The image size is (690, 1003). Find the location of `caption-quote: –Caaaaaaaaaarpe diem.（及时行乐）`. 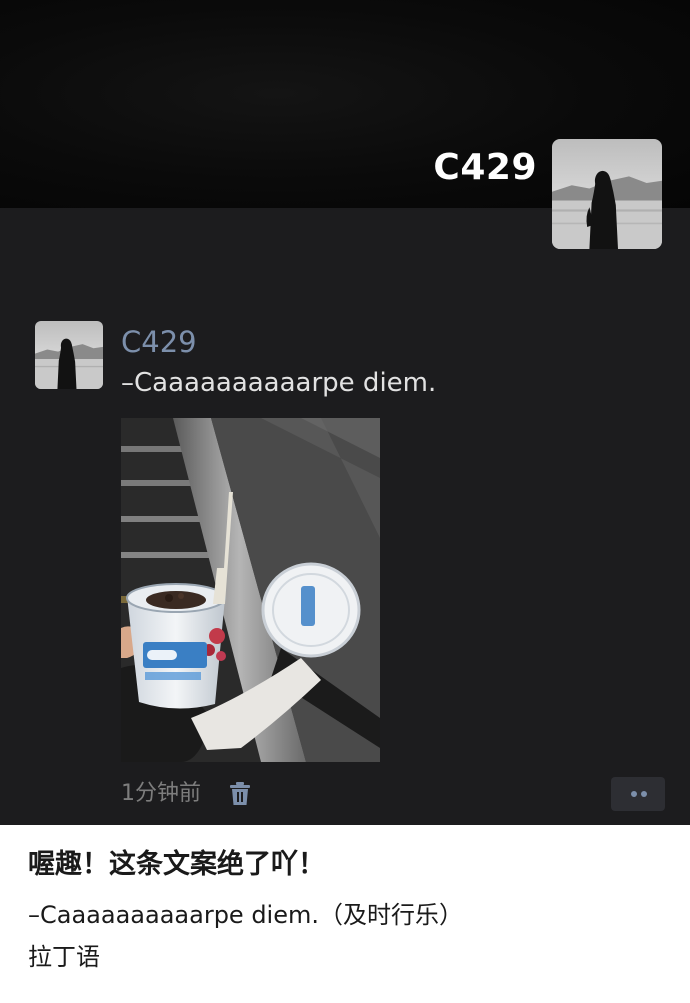

caption-quote: –Caaaaaaaaaarpe diem.（及时行乐） is located at coordinates (245, 915).